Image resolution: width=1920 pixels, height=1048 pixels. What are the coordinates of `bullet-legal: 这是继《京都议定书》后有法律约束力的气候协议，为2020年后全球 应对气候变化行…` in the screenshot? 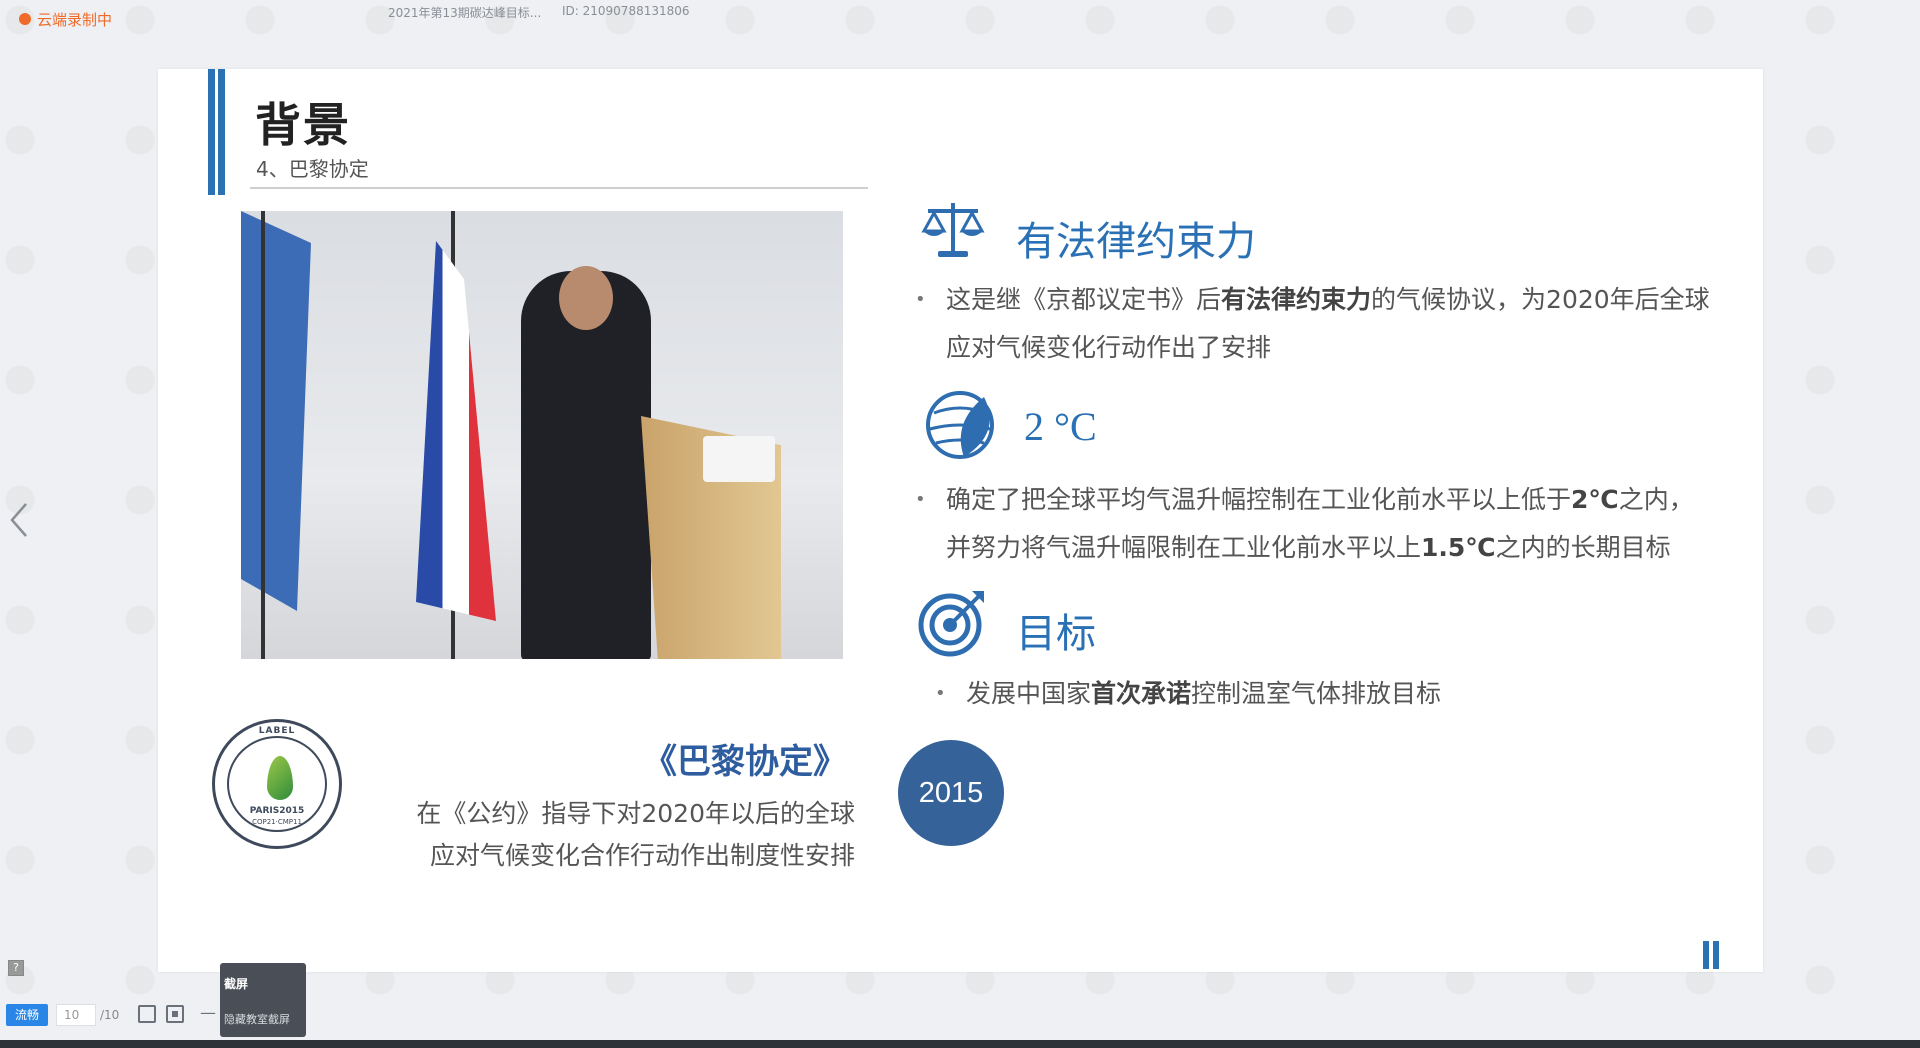 It's located at (1328, 323).